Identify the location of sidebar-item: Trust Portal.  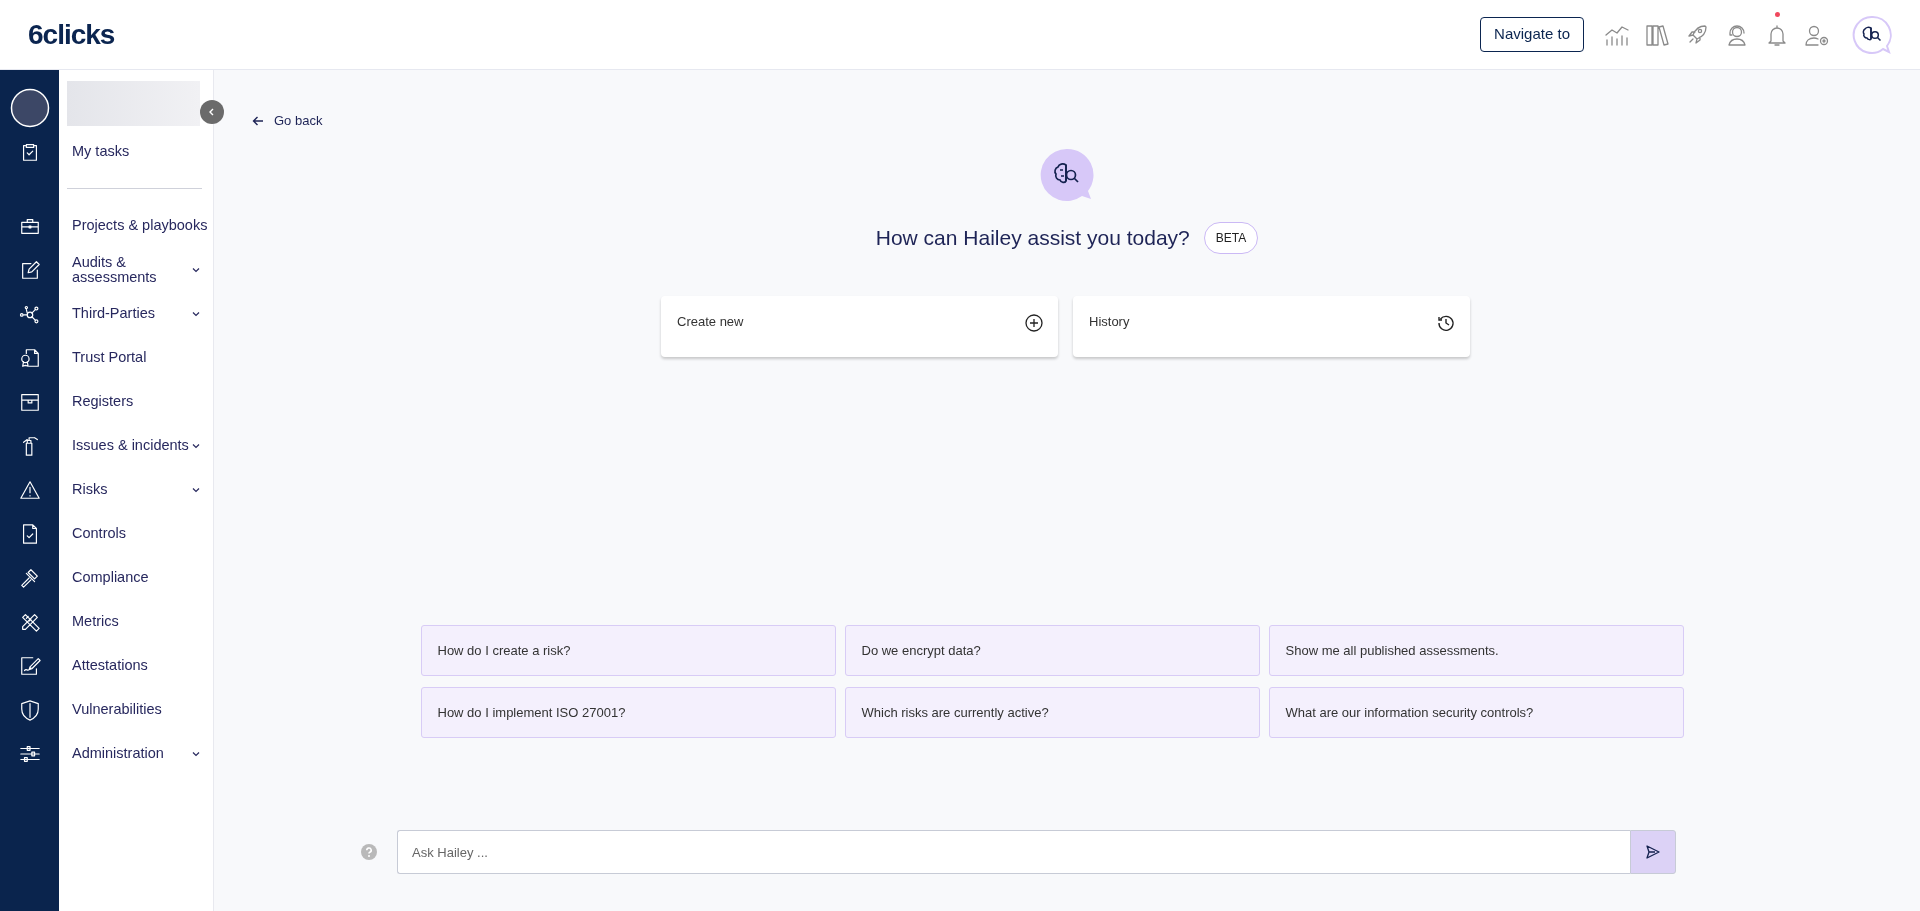
(136, 358).